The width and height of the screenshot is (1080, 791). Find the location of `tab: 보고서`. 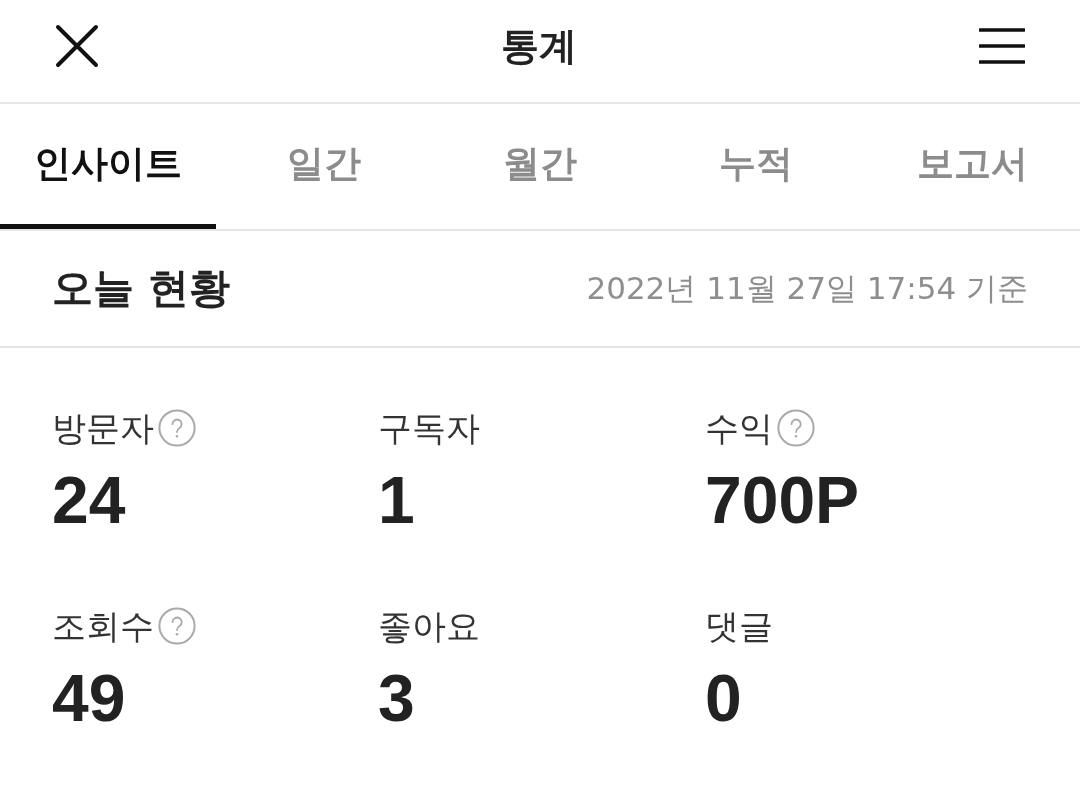

tab: 보고서 is located at coordinates (972, 166).